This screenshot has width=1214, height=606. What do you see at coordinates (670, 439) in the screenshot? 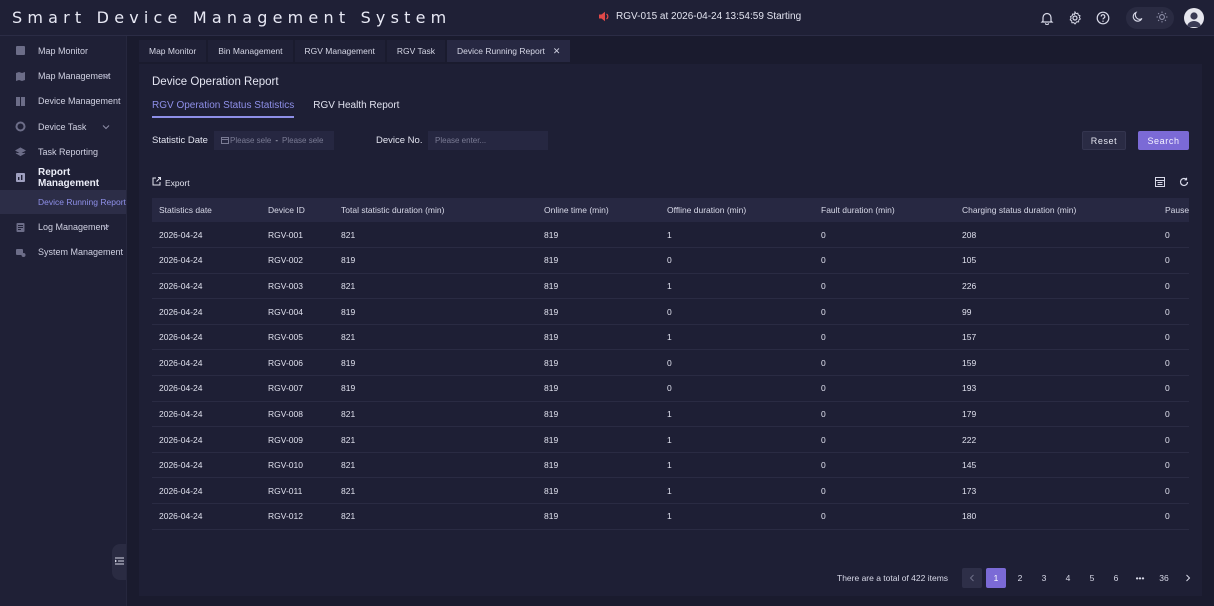
I see `table-row: 2026-04-24 RGV-009 821 819 1 0 222 0` at bounding box center [670, 439].